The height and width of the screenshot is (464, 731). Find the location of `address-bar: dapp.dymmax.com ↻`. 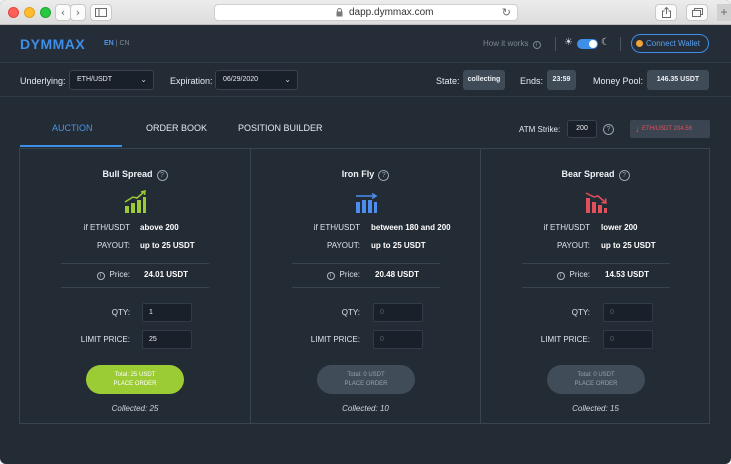

address-bar: dapp.dymmax.com ↻ is located at coordinates (366, 12).